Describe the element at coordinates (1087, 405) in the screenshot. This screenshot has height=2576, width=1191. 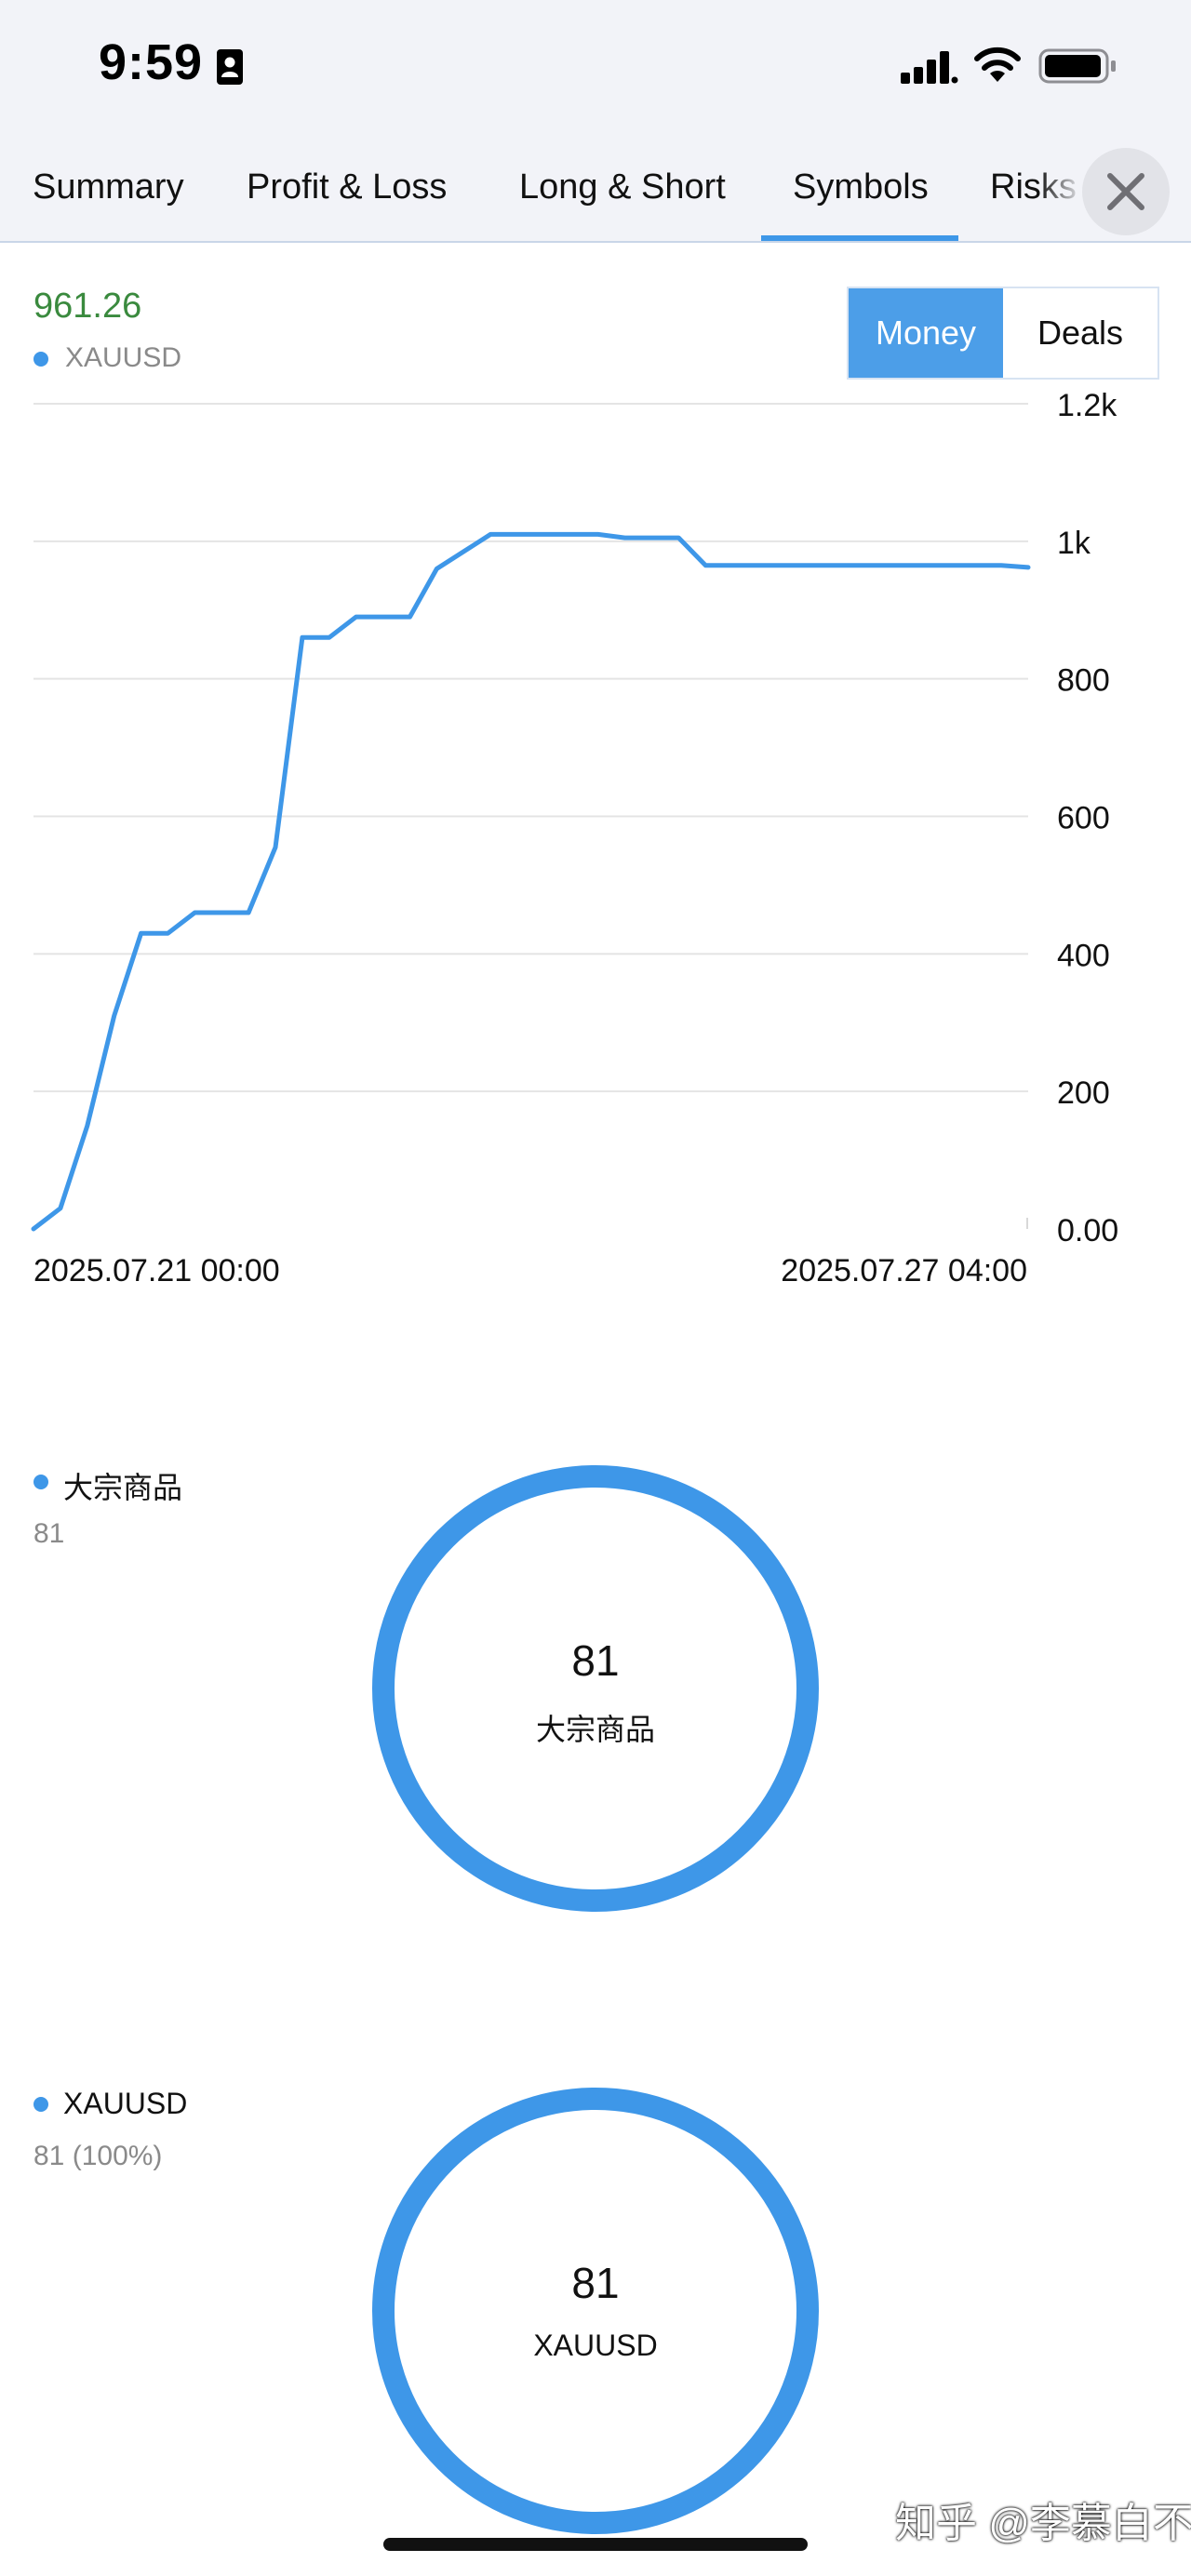
I see `y-tick-label: 1.2k` at that location.